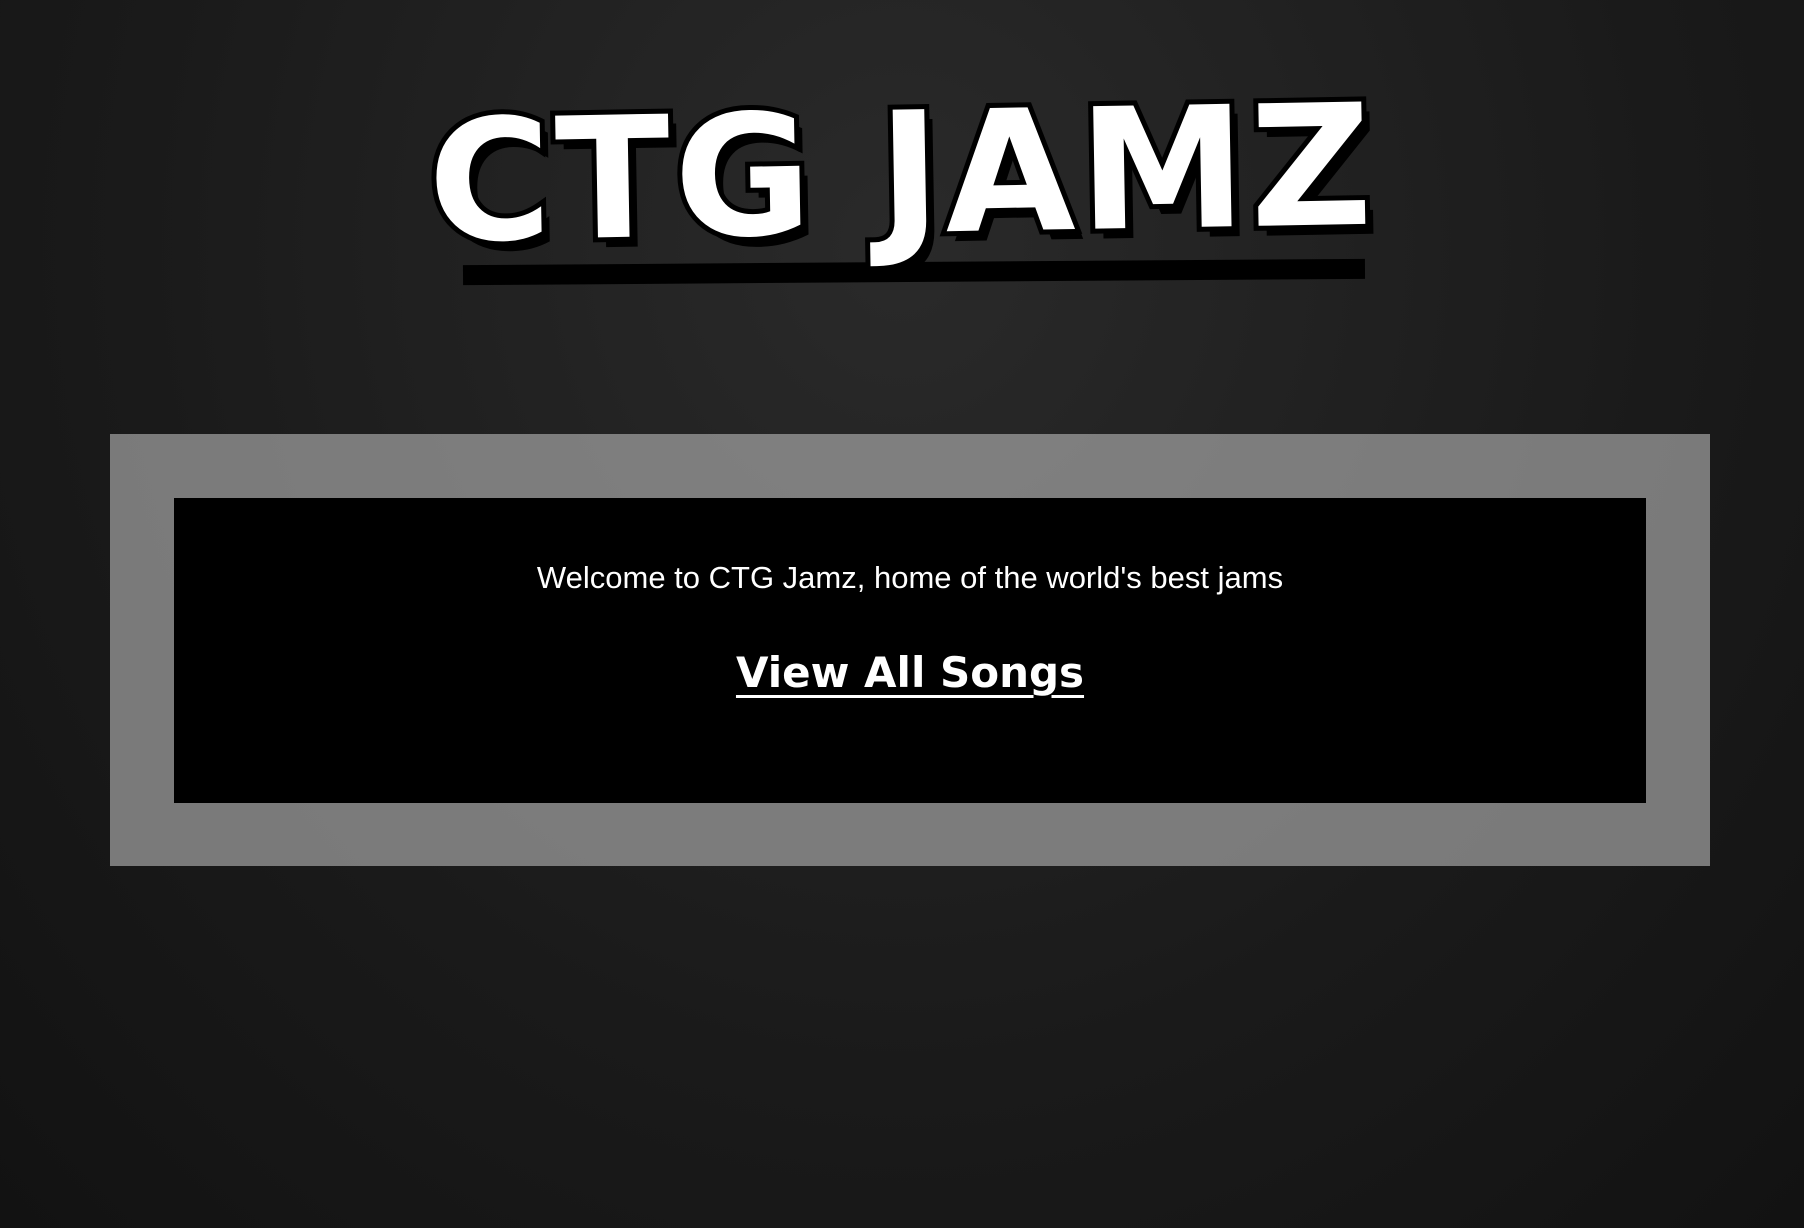 Image resolution: width=1804 pixels, height=1228 pixels. Describe the element at coordinates (910, 672) in the screenshot. I see `view-all-songs-link: View All Songs` at that location.